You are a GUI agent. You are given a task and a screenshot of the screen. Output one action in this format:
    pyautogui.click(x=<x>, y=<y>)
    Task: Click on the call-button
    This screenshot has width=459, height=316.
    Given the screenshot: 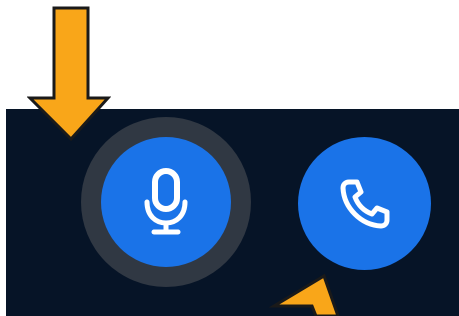 What is the action you would take?
    pyautogui.click(x=364, y=203)
    